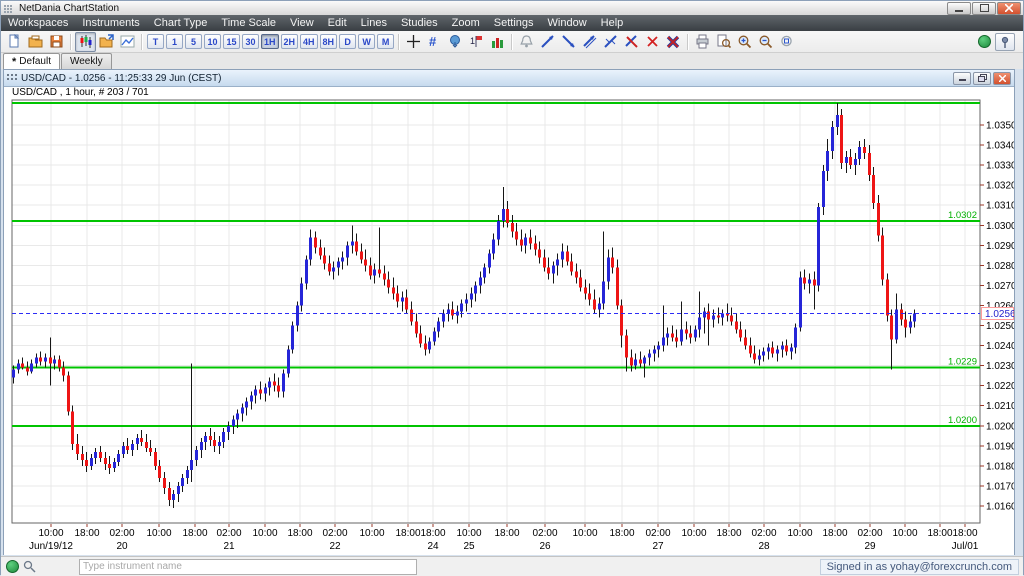 The width and height of the screenshot is (1024, 576). Describe the element at coordinates (962, 215) in the screenshot. I see `level-label: 1.0302` at that location.